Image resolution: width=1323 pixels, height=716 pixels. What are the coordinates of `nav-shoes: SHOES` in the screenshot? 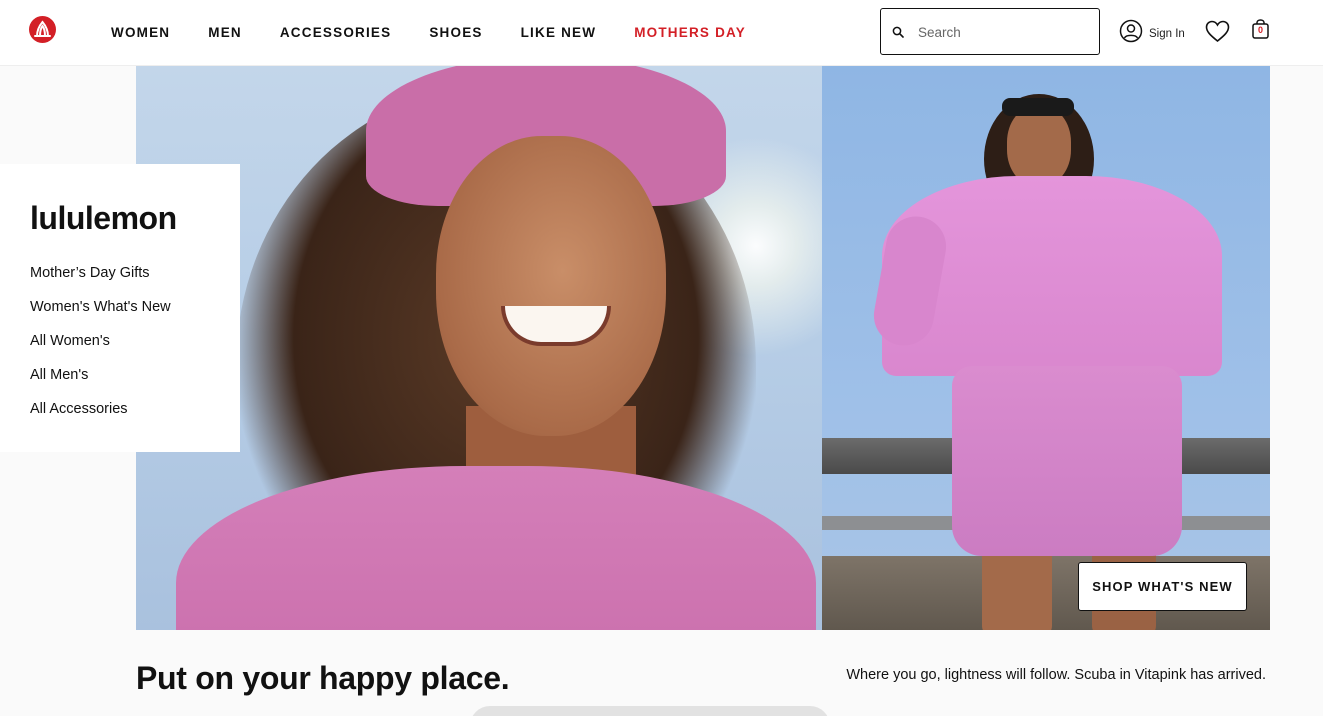 It's located at (455, 32).